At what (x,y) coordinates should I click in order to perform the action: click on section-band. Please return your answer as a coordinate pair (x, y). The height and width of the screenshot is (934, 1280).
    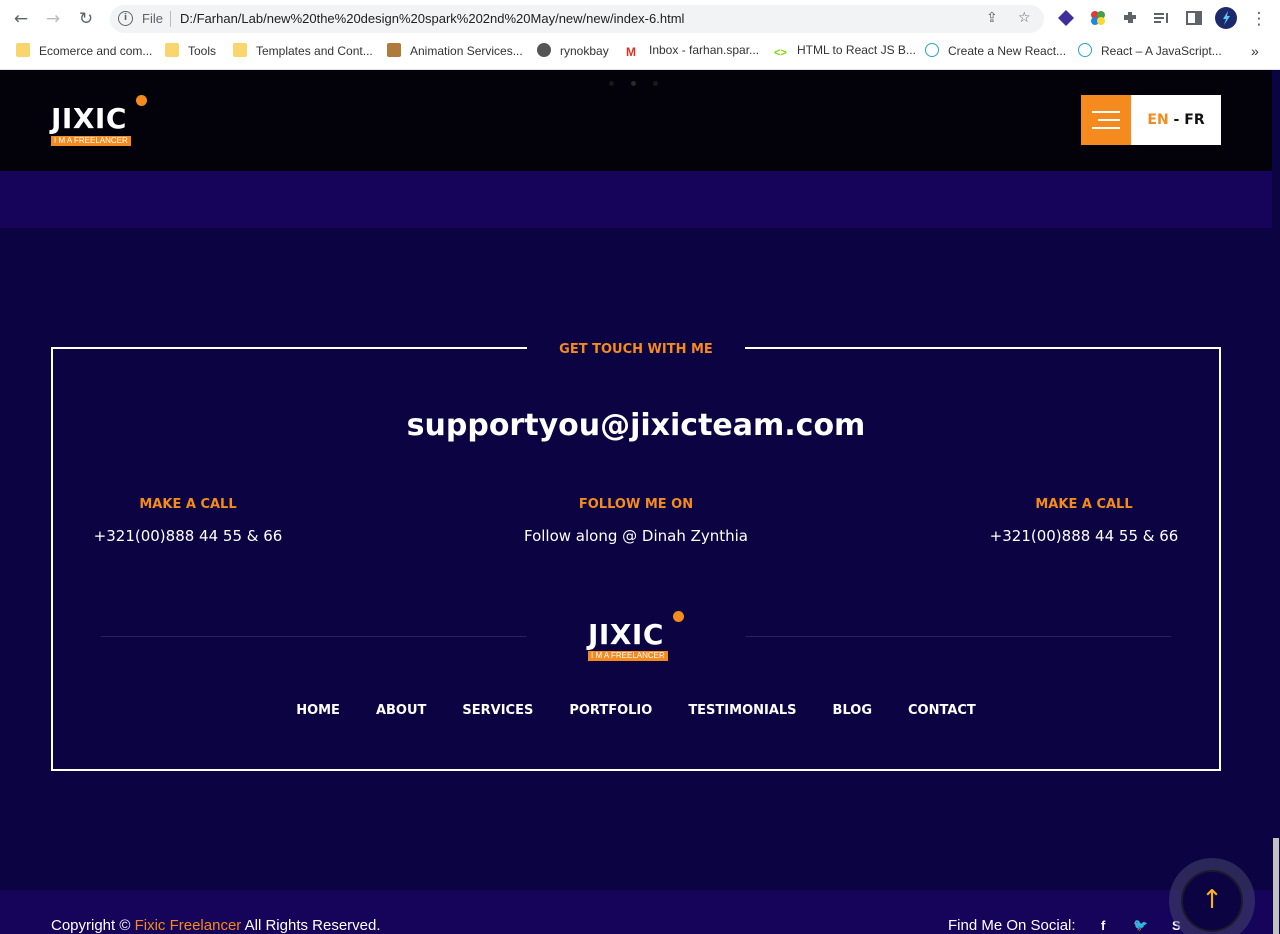
    Looking at the image, I should click on (640, 199).